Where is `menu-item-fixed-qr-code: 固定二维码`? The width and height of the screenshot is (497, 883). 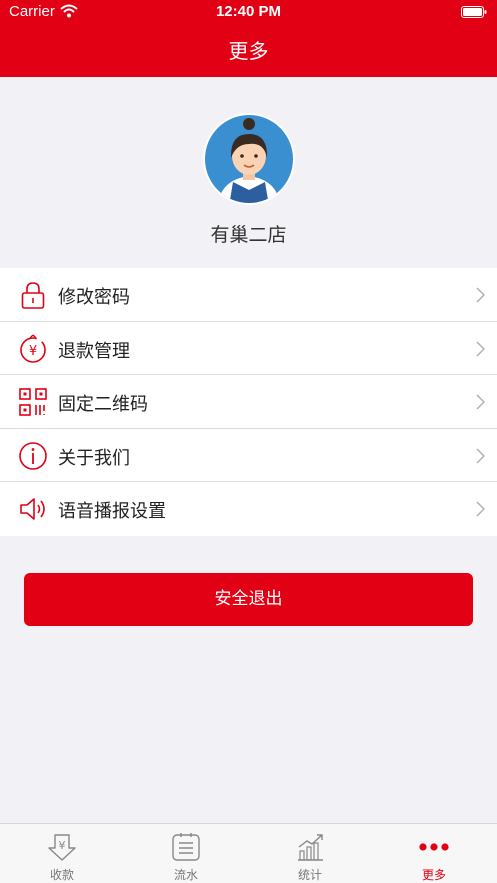 menu-item-fixed-qr-code: 固定二维码 is located at coordinates (248, 402).